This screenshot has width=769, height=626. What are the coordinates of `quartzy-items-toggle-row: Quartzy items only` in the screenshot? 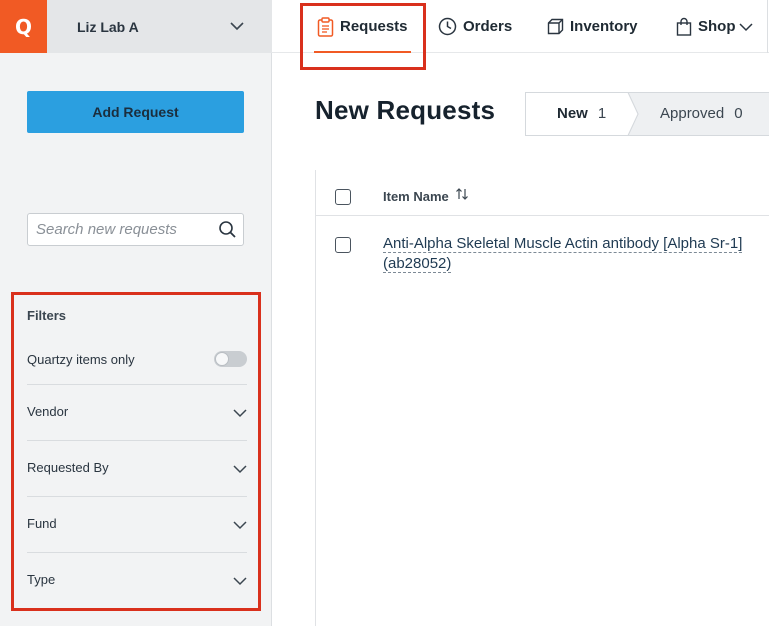 It's located at (137, 360).